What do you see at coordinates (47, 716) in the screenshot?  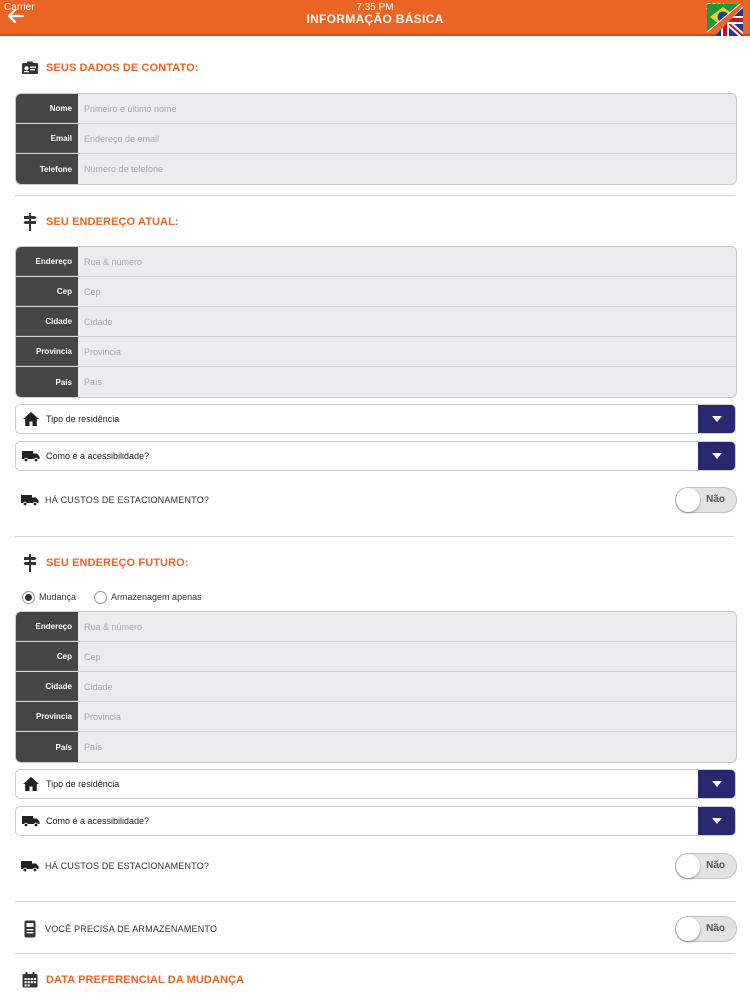 I see `future-province-label: Provincia` at bounding box center [47, 716].